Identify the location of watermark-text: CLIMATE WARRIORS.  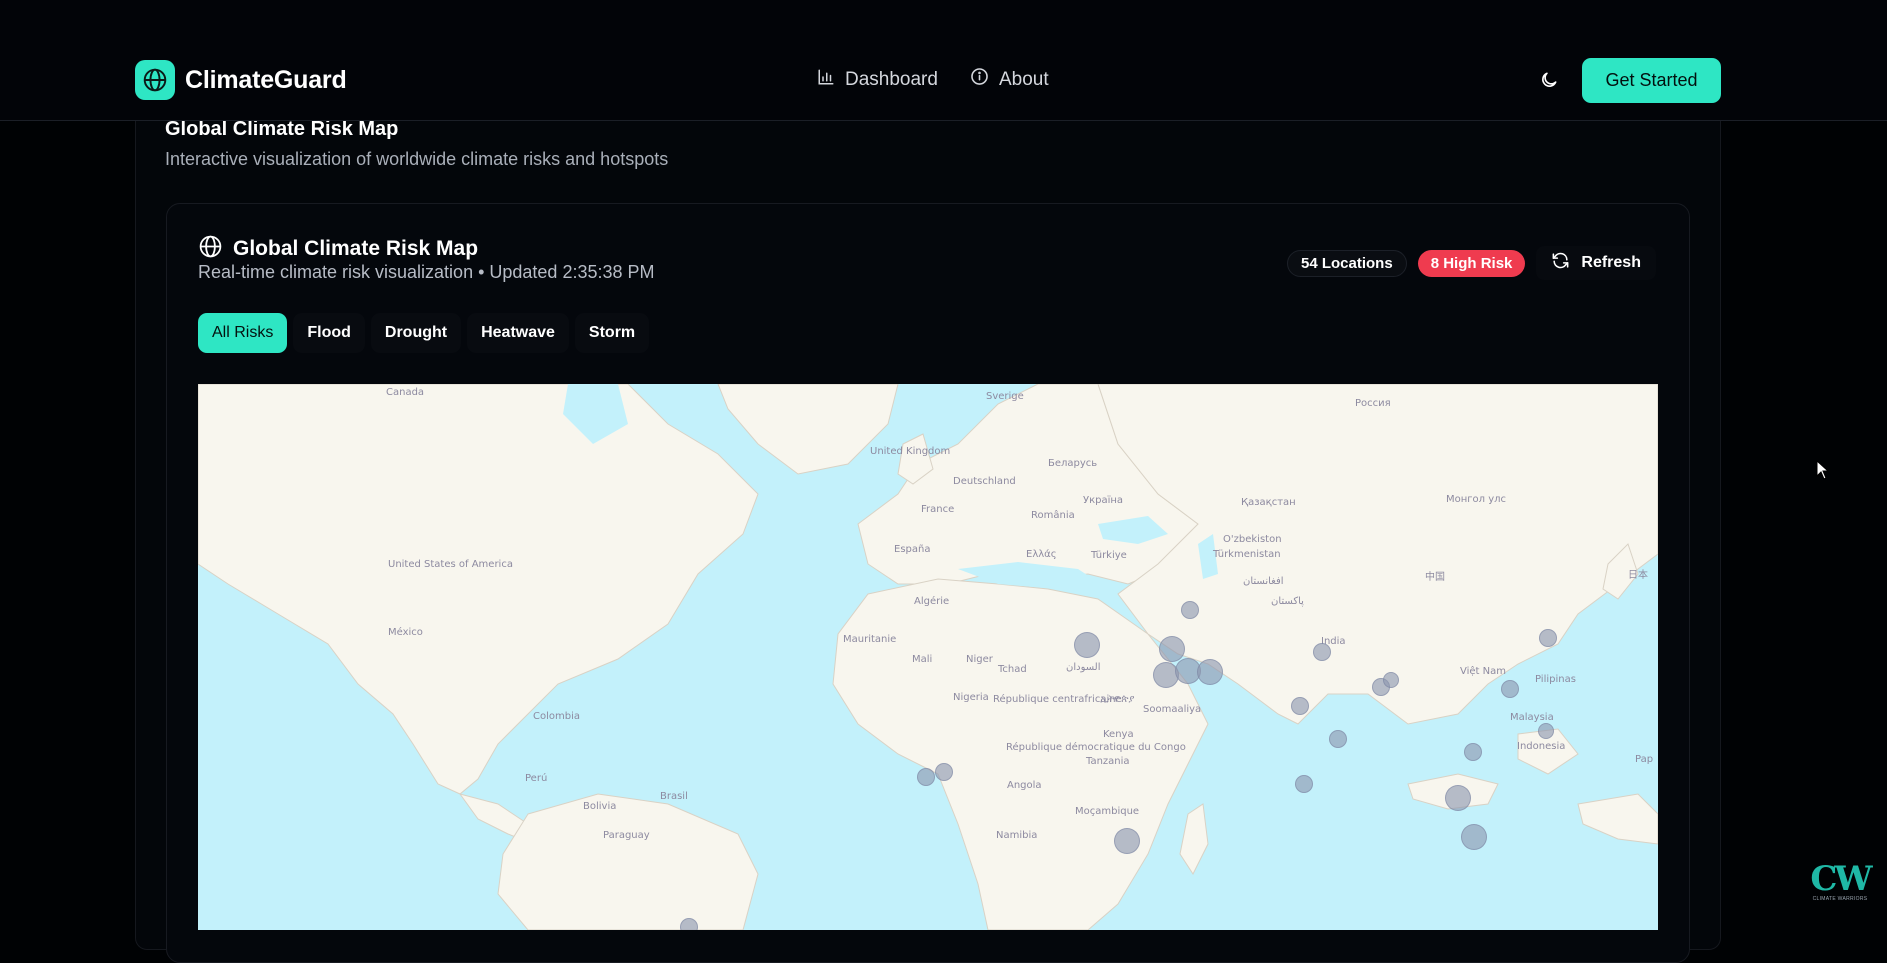
(1840, 899).